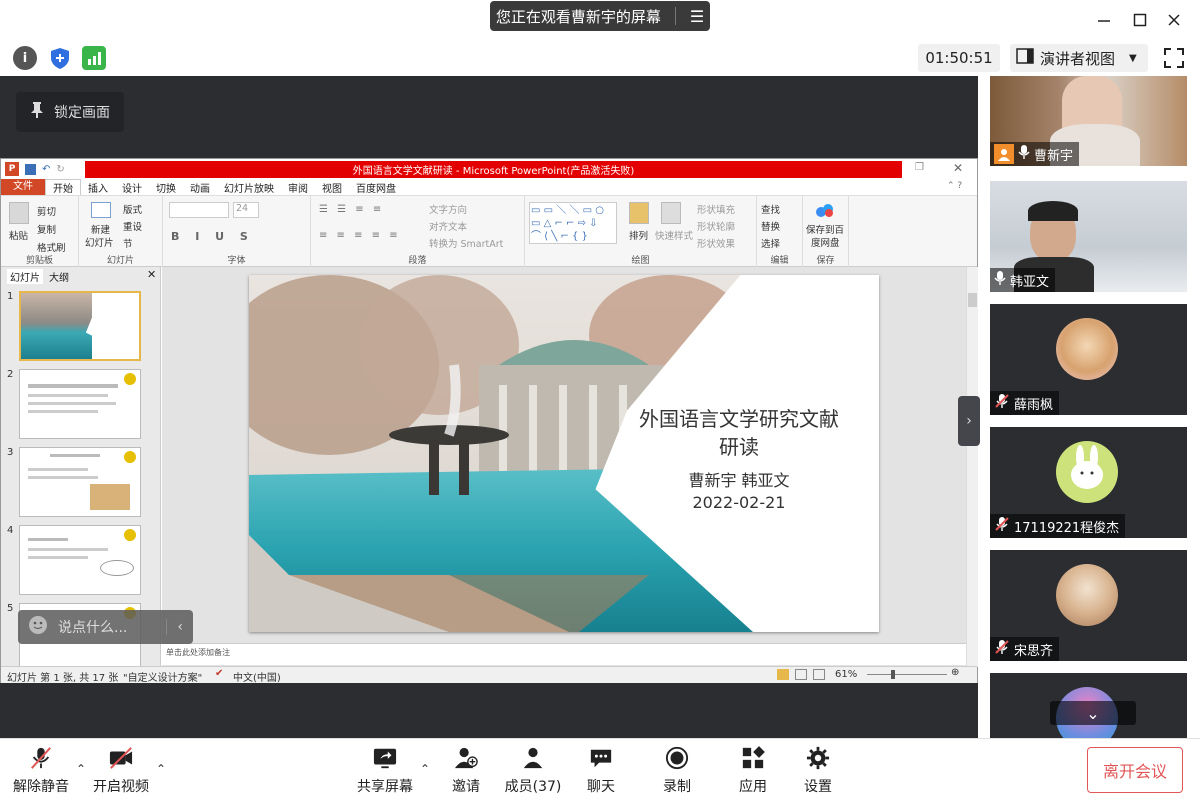 This screenshot has height=805, width=1200. What do you see at coordinates (41, 771) in the screenshot?
I see `unmute-button: 解除静音` at bounding box center [41, 771].